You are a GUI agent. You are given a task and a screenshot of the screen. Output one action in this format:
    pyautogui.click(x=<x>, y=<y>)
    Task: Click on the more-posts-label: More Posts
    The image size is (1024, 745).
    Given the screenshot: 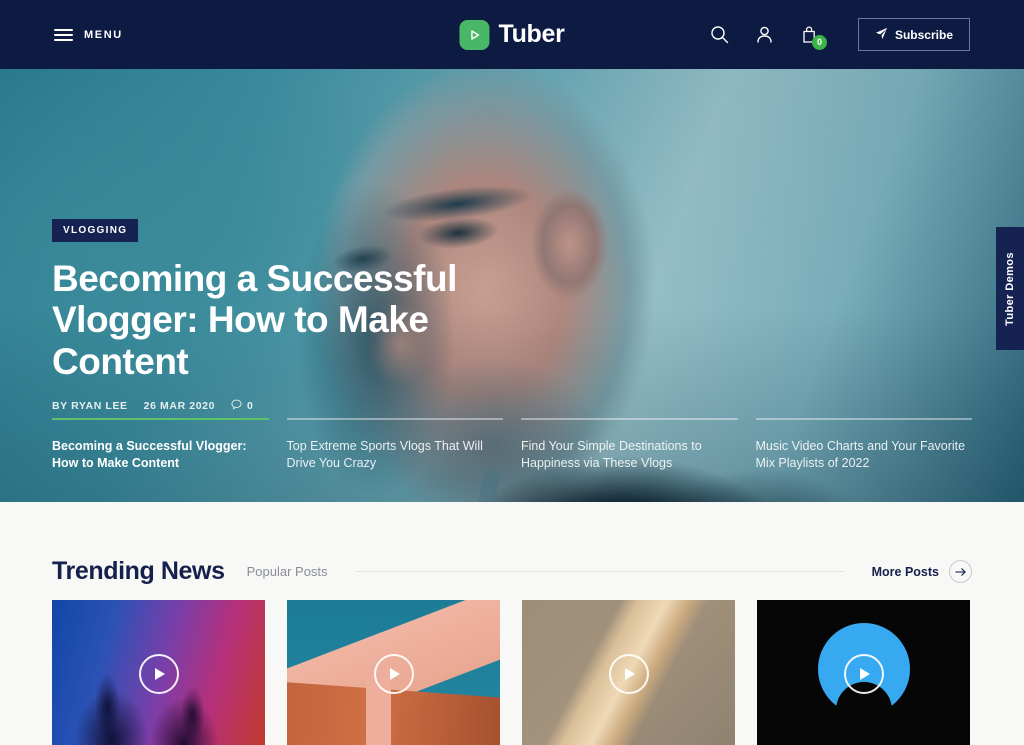 What is the action you would take?
    pyautogui.click(x=905, y=571)
    